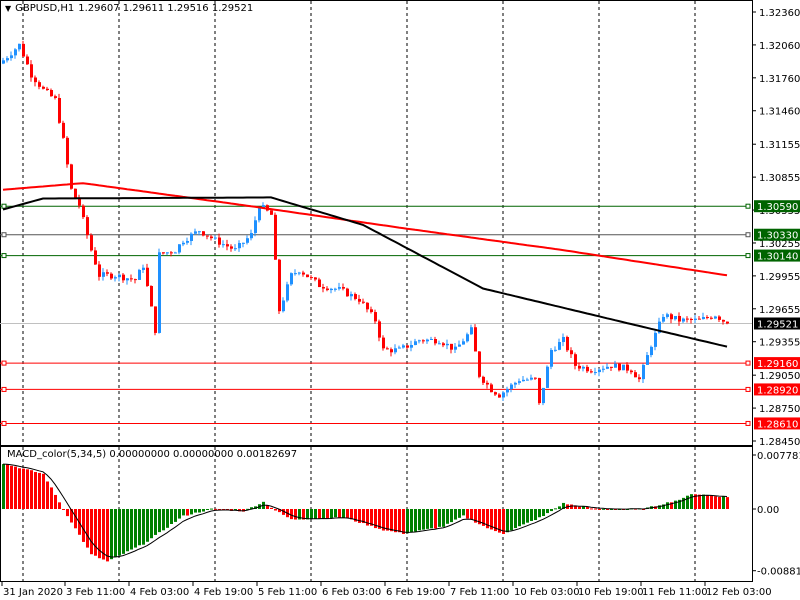 The image size is (800, 600). Describe the element at coordinates (45, 8) in the screenshot. I see `symbol-label: GBPUSD,H1` at that location.